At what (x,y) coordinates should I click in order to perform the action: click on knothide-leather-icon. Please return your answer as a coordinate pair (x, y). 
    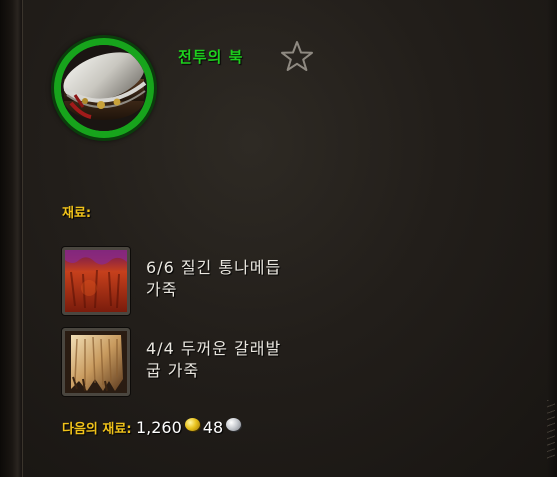
    Looking at the image, I should click on (96, 281).